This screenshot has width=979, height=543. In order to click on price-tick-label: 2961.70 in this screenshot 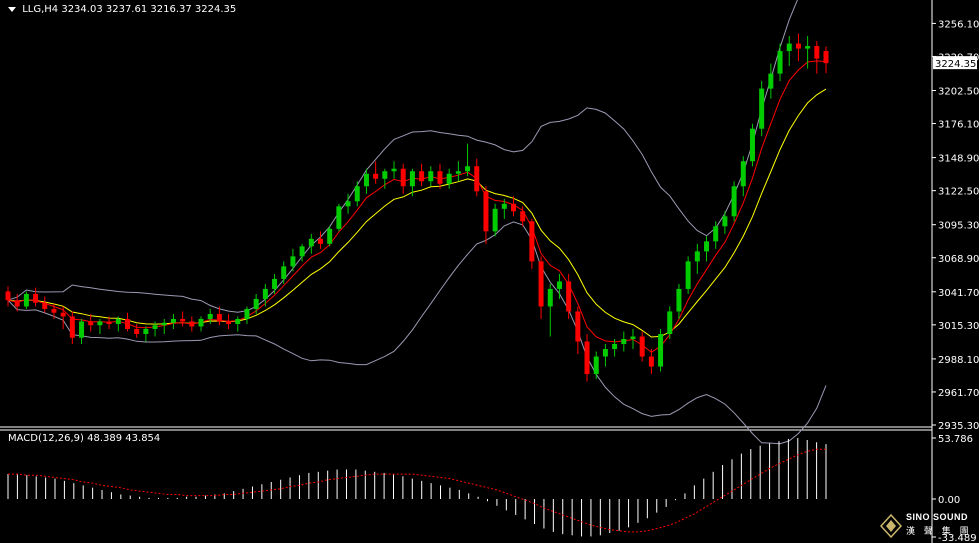, I will do `click(958, 393)`.